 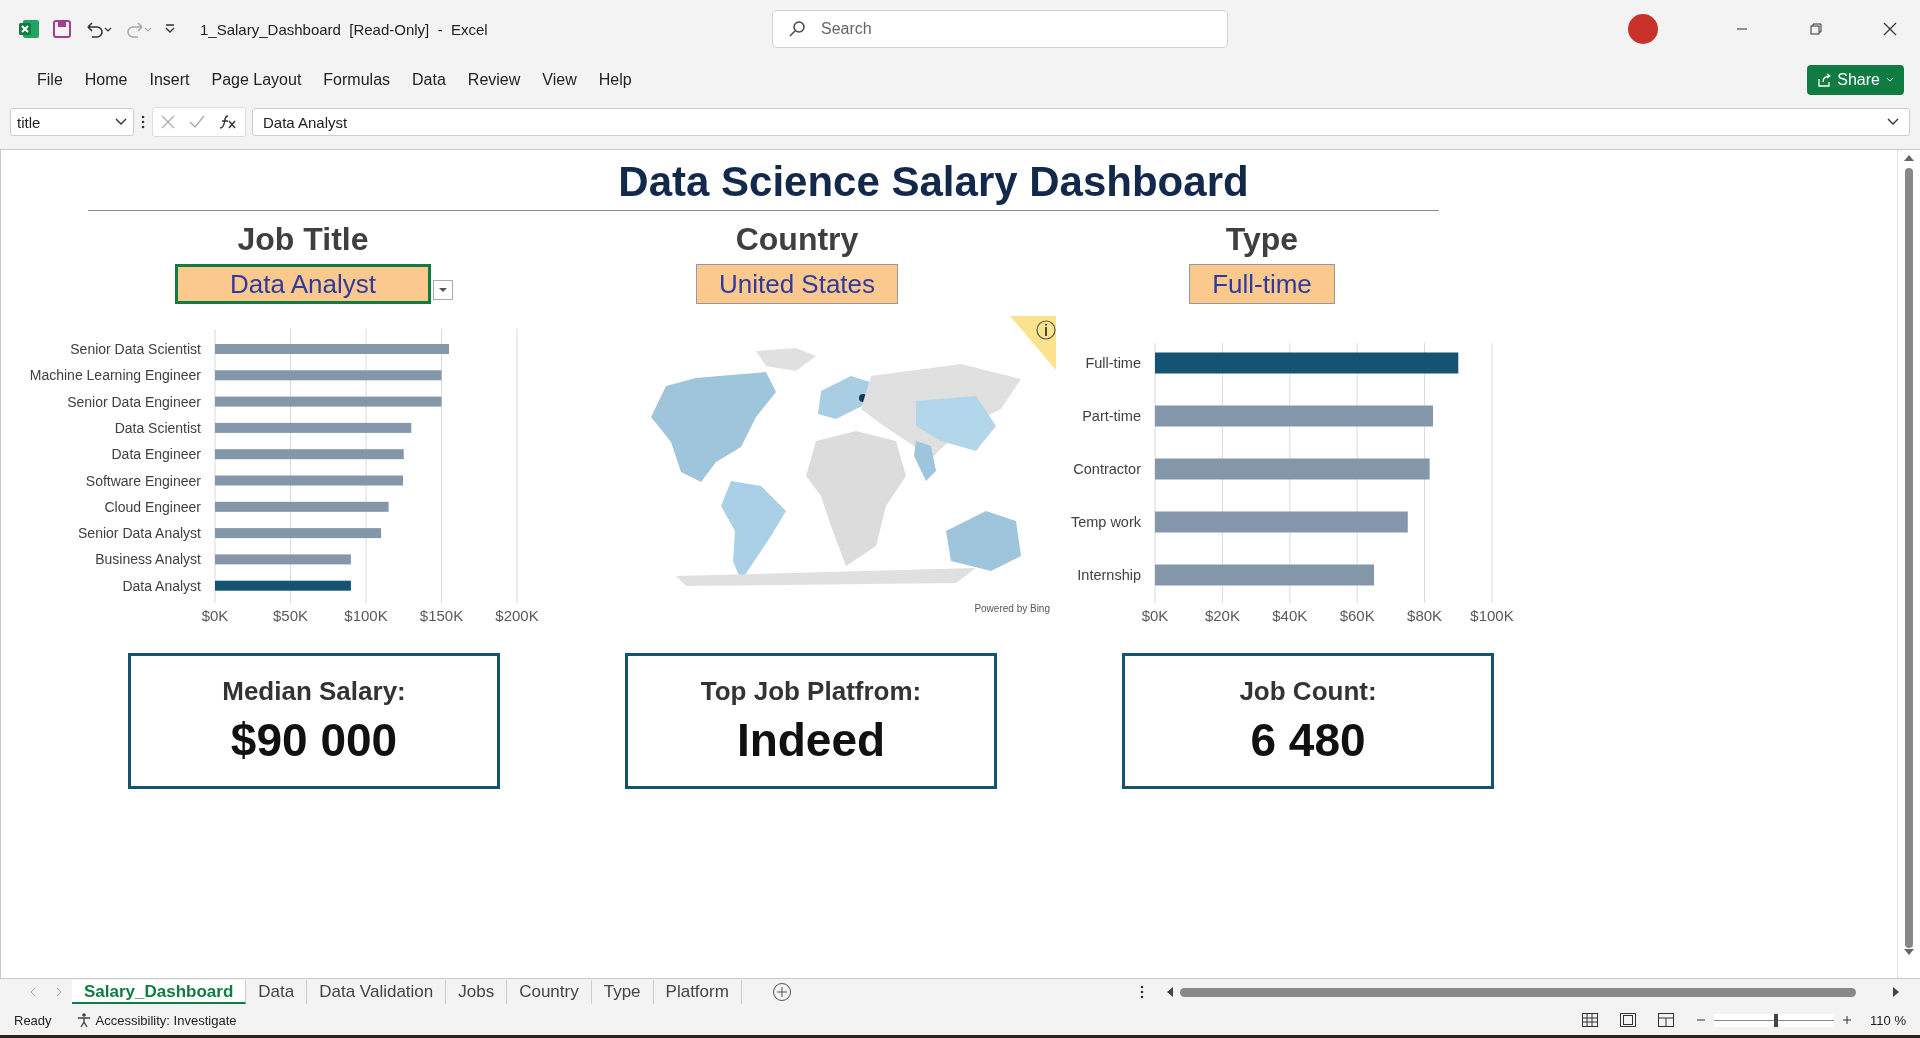 What do you see at coordinates (228, 122) in the screenshot?
I see `insert-function-icon` at bounding box center [228, 122].